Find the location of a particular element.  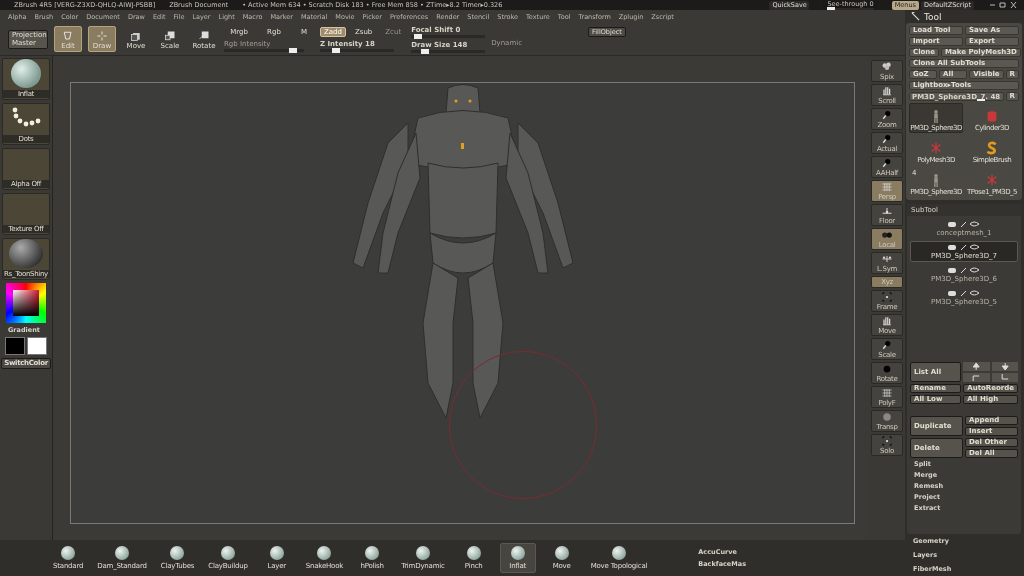

tool-panel-title: Tool is located at coordinates (933, 16).